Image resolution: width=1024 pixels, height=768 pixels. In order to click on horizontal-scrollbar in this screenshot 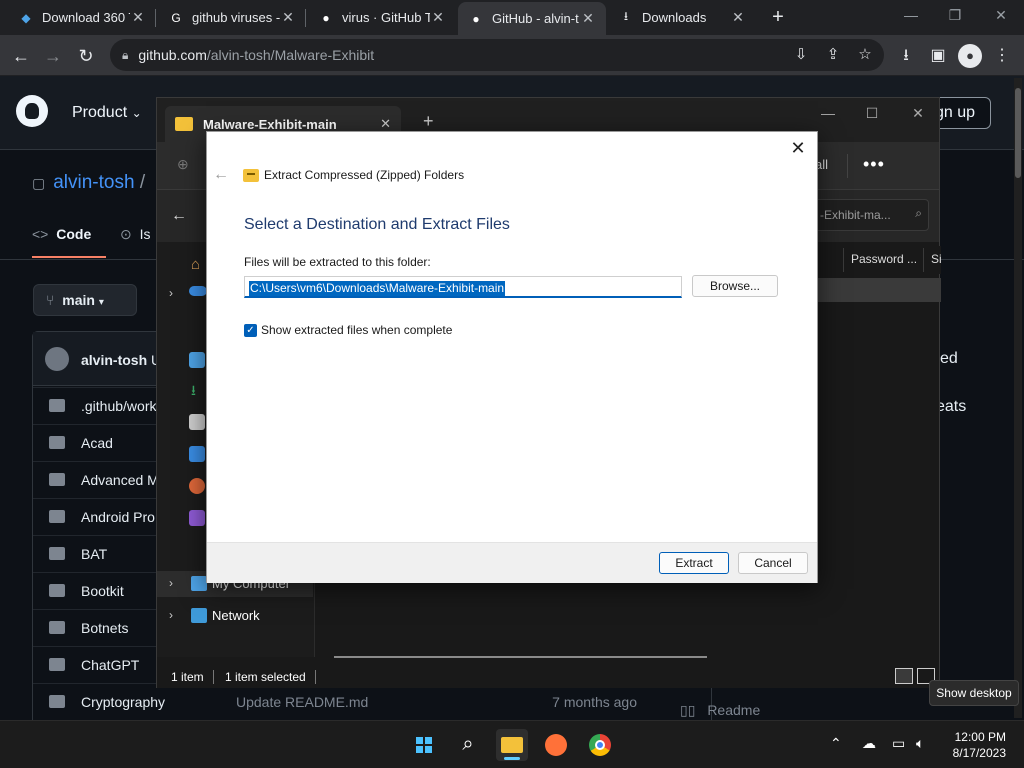, I will do `click(520, 657)`.